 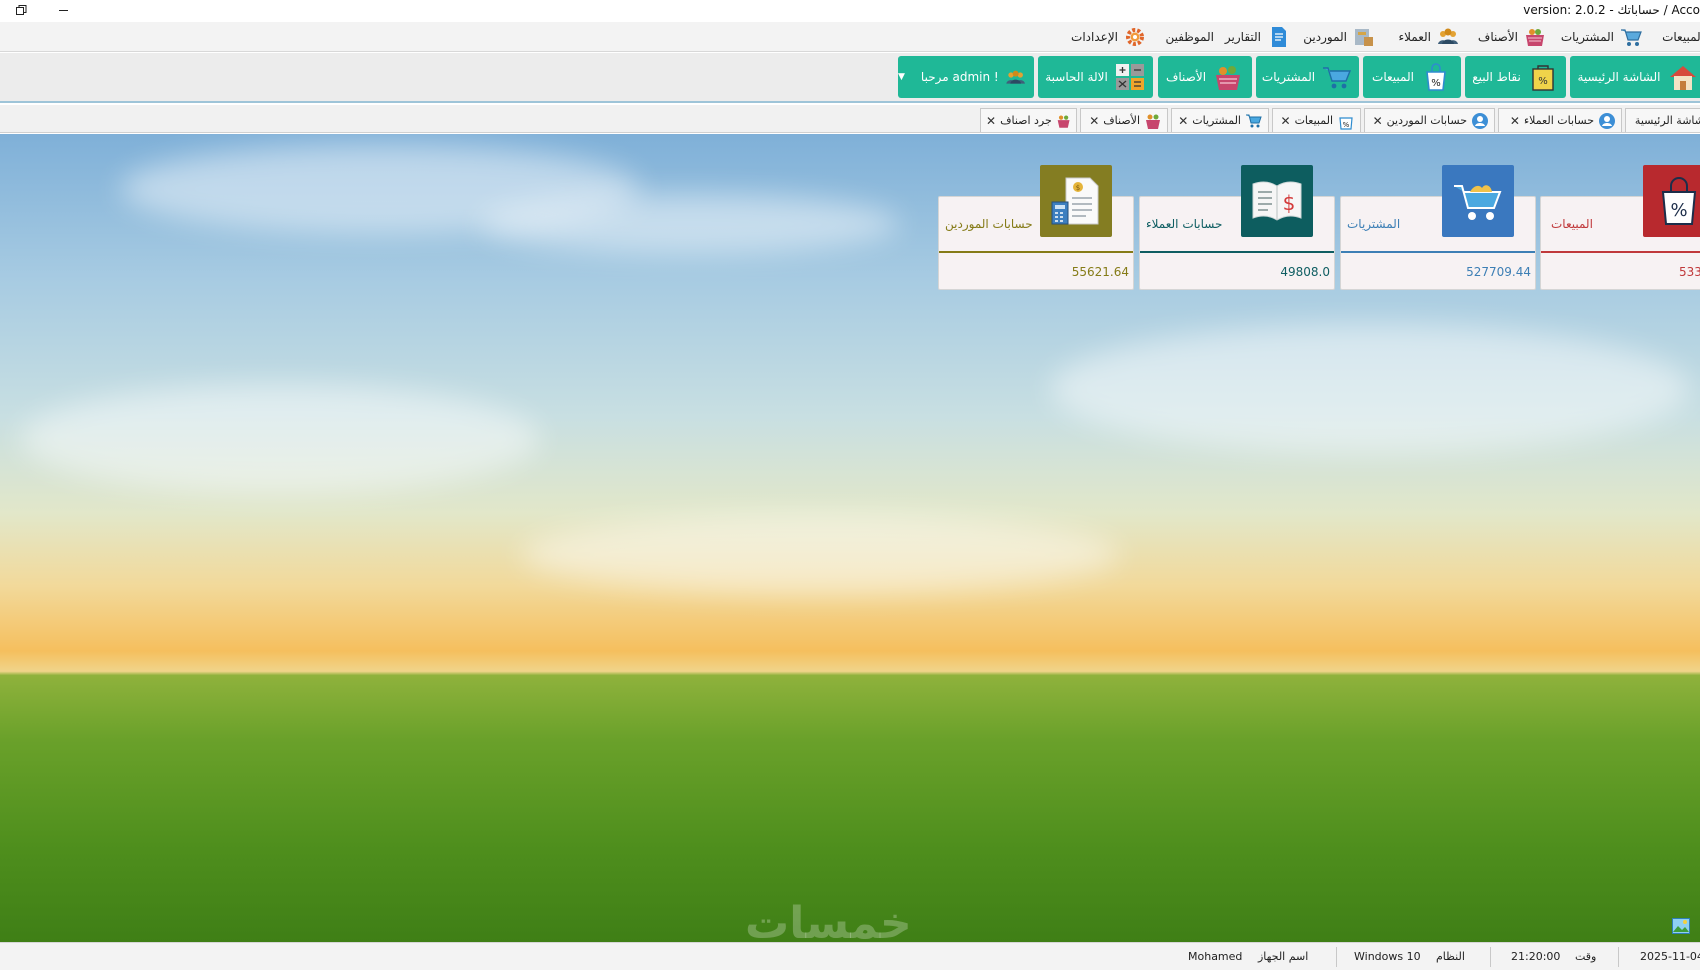 What do you see at coordinates (1015, 77) in the screenshot?
I see `users-icon` at bounding box center [1015, 77].